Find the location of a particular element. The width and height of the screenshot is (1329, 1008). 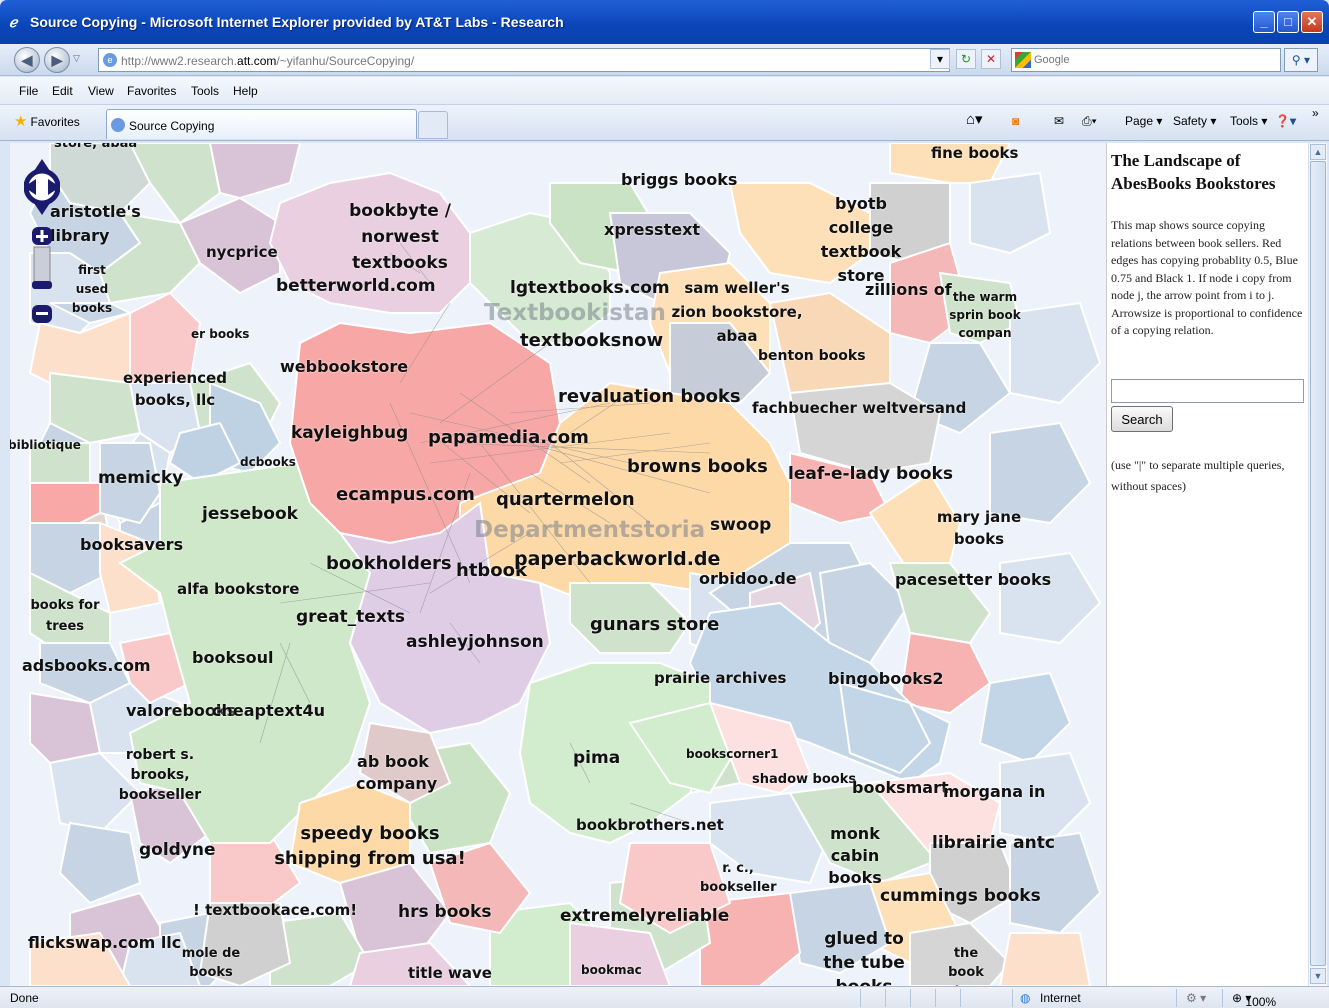

map-label: first used books is located at coordinates (92, 289).